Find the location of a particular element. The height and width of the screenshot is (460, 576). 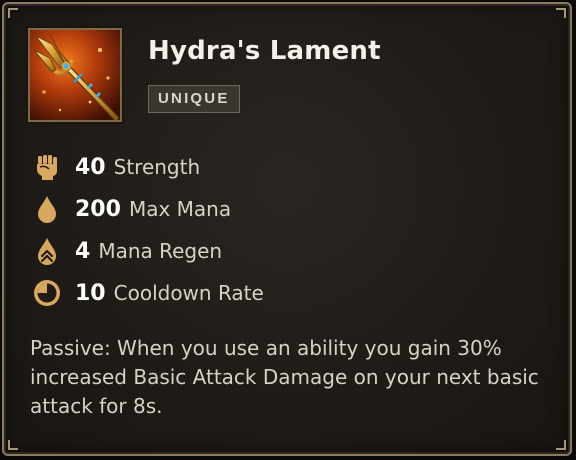

mana-drop-icon is located at coordinates (47, 209).